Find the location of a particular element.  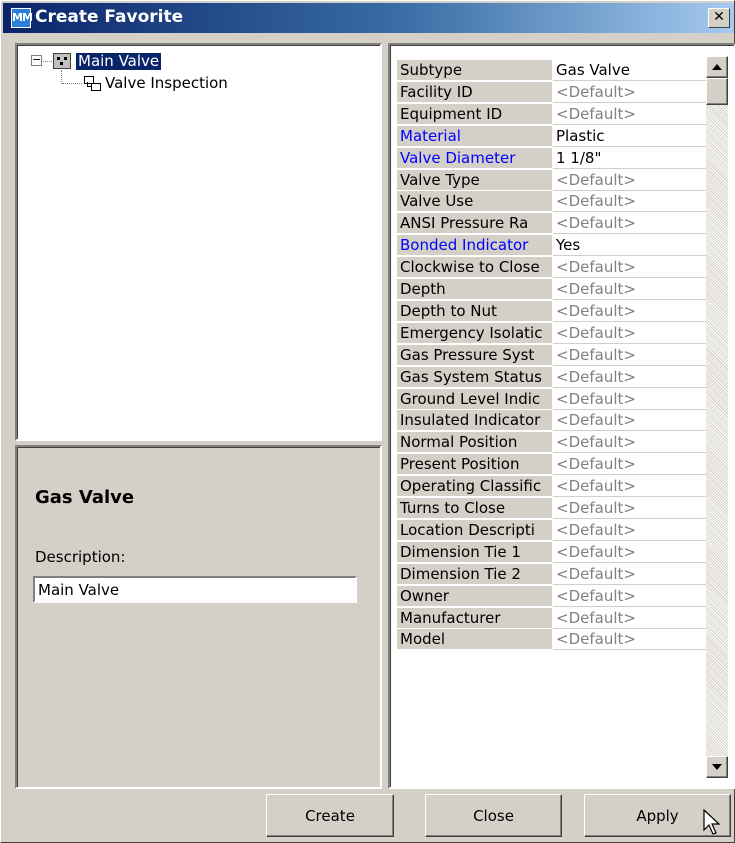

arrow-up-icon is located at coordinates (717, 67).